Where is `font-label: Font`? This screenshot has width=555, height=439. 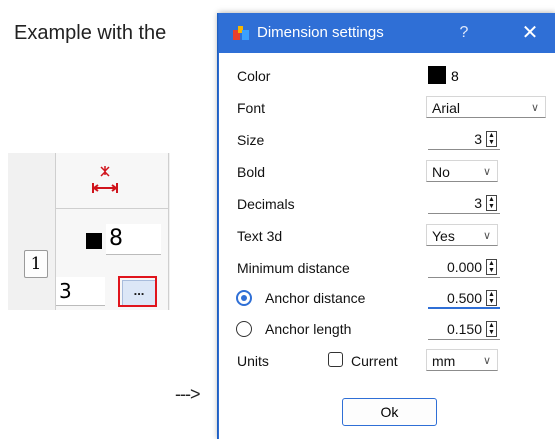
font-label: Font is located at coordinates (251, 108).